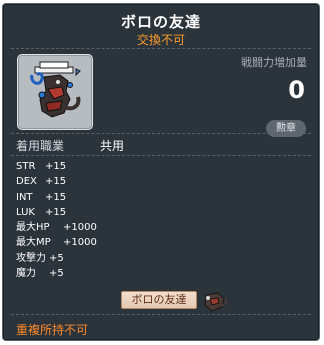 This screenshot has width=324, height=345. Describe the element at coordinates (33, 243) in the screenshot. I see `stat-name: 最大MP` at that location.